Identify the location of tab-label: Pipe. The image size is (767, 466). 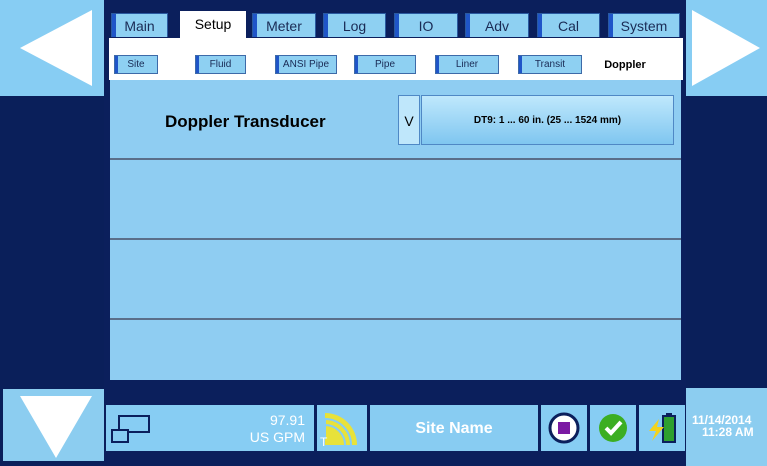
(384, 64).